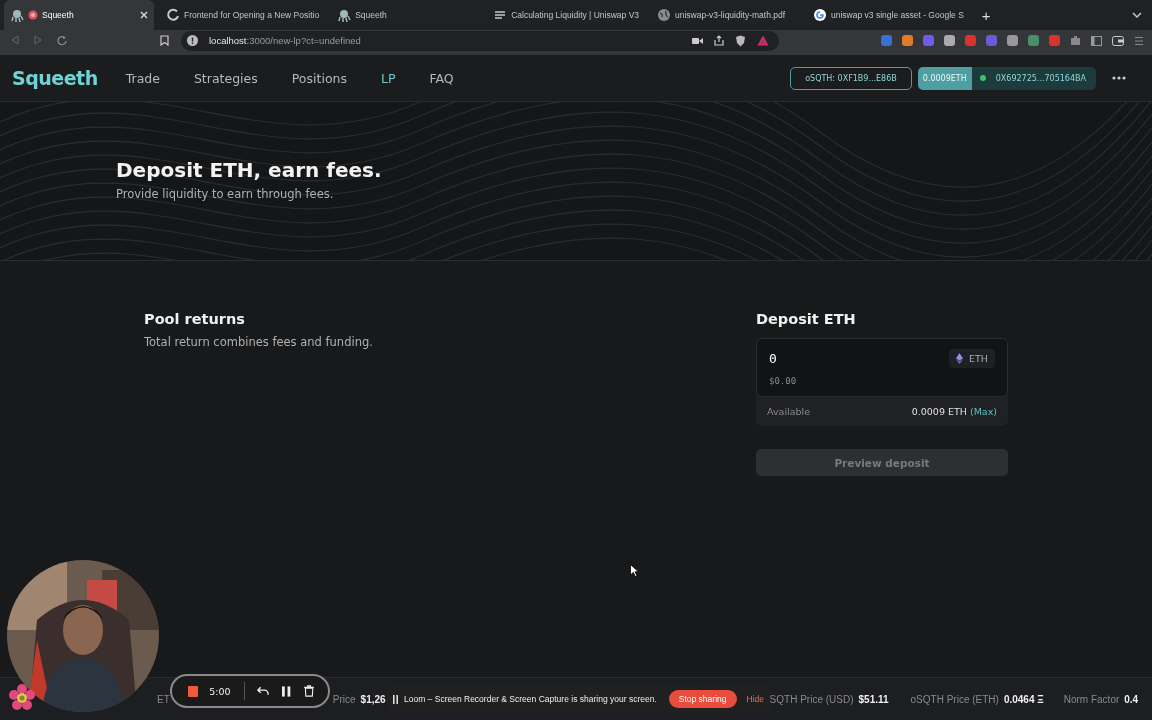  I want to click on lion-shield-icon, so click(740, 40).